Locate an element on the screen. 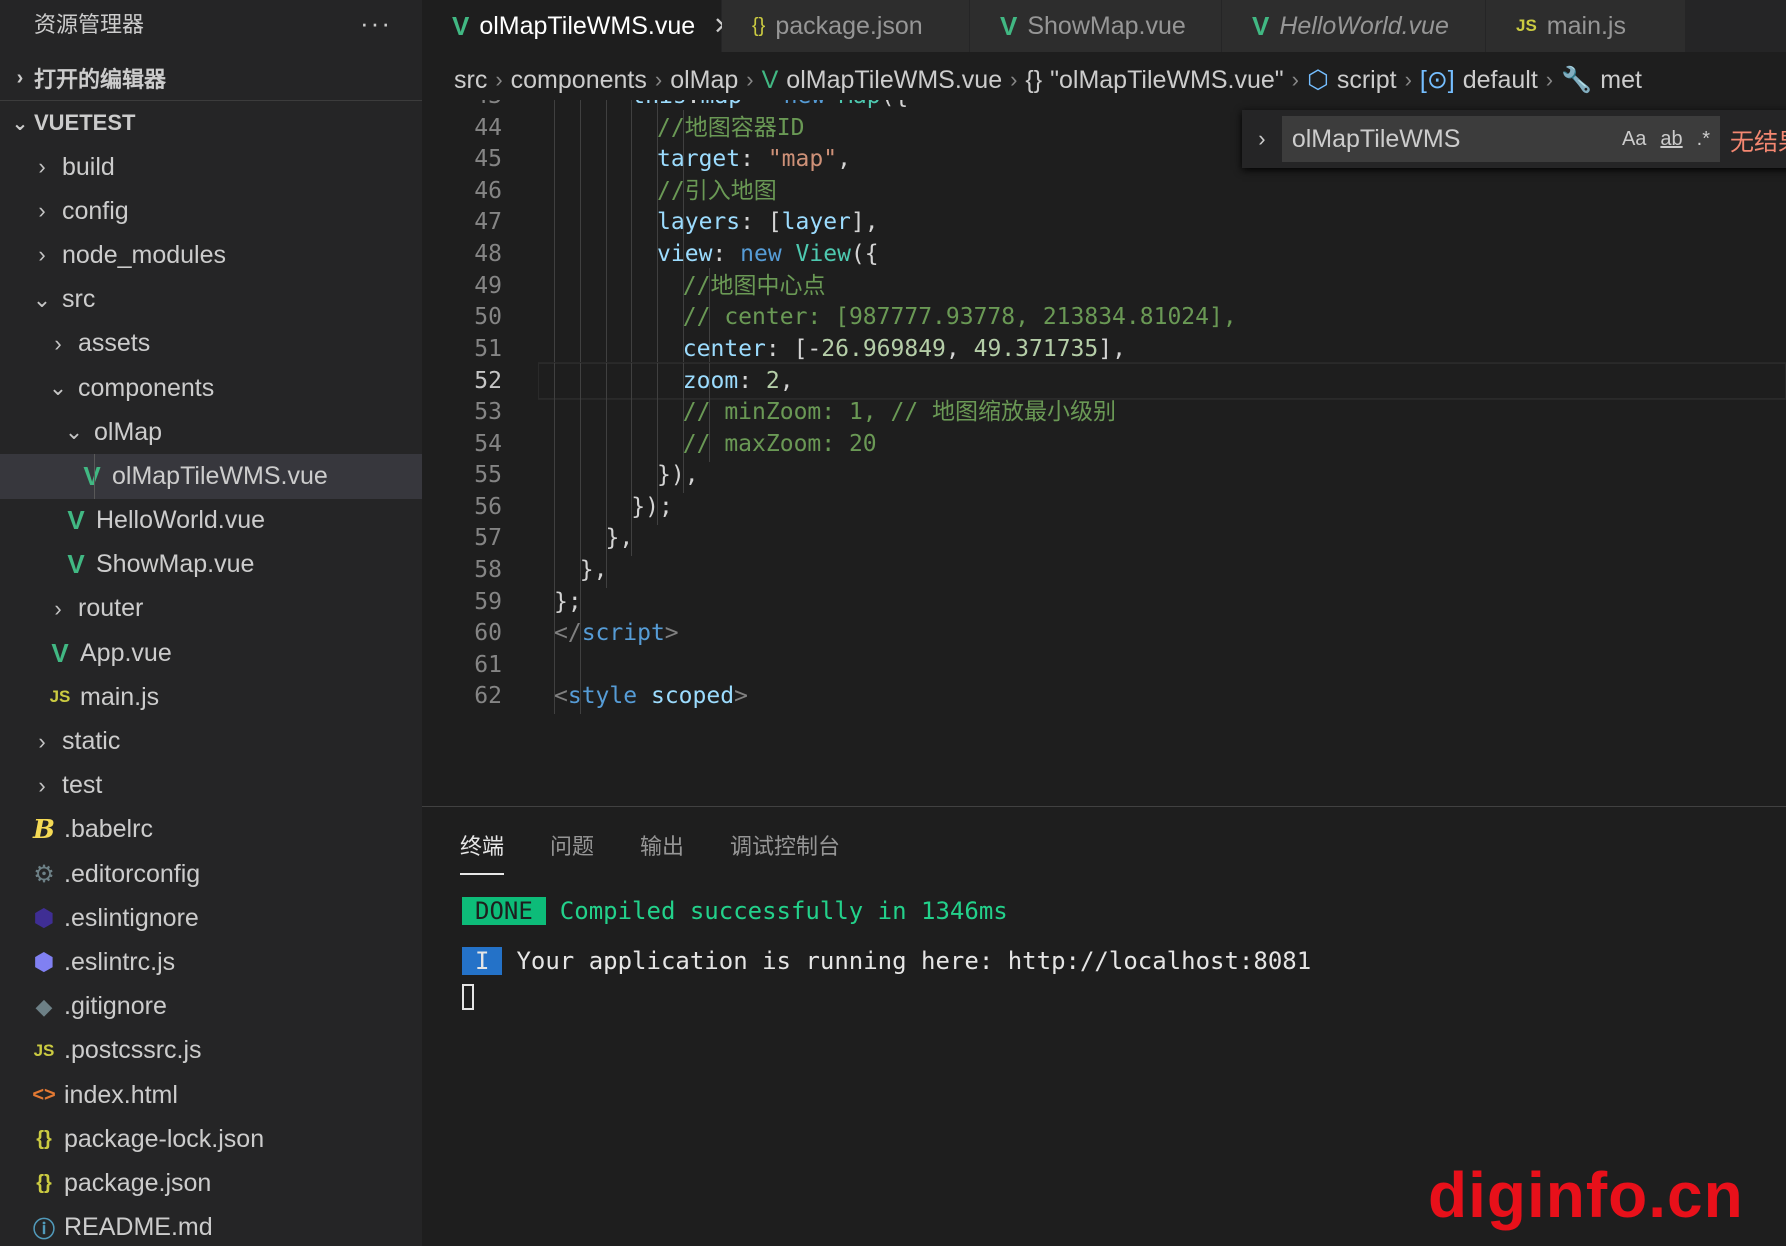  tree-item: <> index.html is located at coordinates (211, 1095).